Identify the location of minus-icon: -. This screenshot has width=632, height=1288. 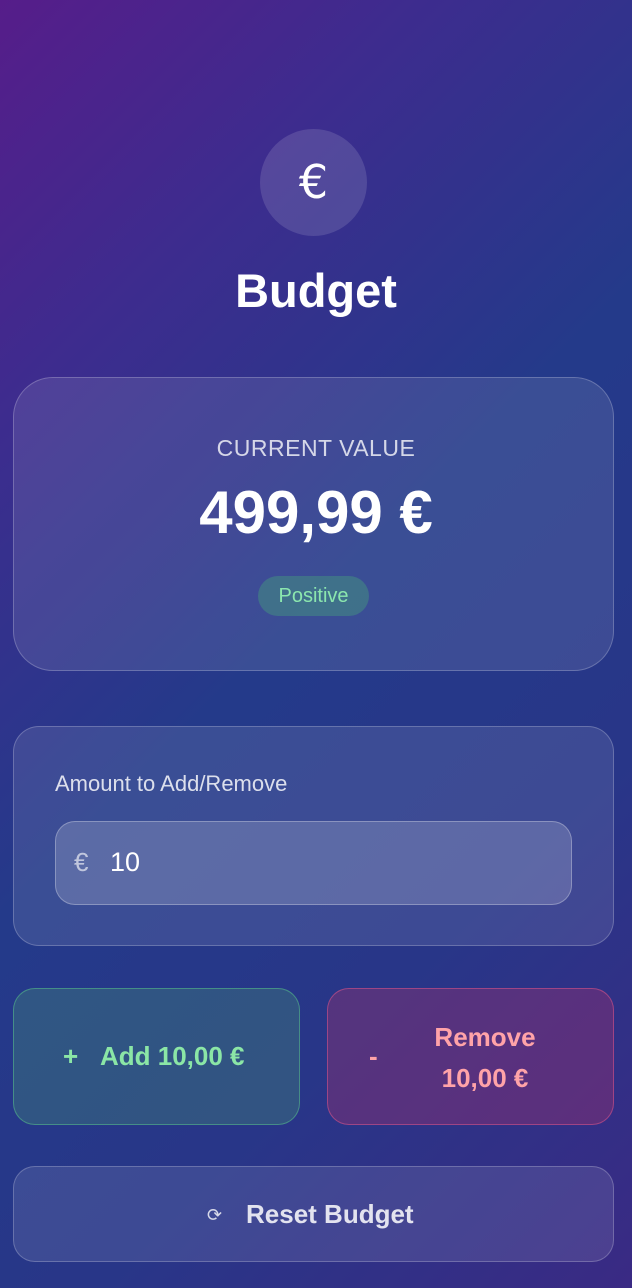
(373, 1056).